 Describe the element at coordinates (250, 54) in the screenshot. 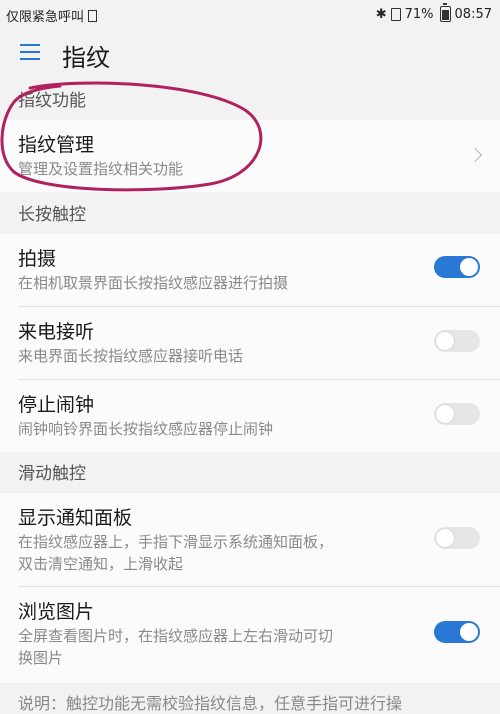

I see `app-bar: 指纹` at that location.